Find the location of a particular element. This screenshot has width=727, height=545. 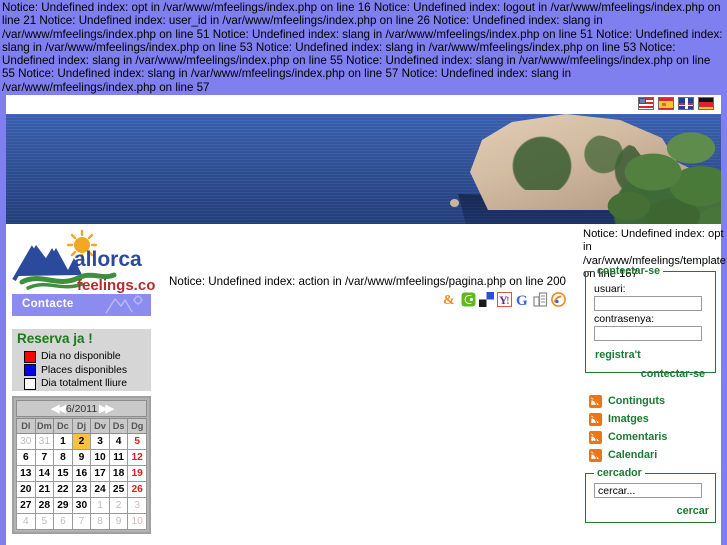

reserva-title: Reserva ja ! is located at coordinates (55, 338).